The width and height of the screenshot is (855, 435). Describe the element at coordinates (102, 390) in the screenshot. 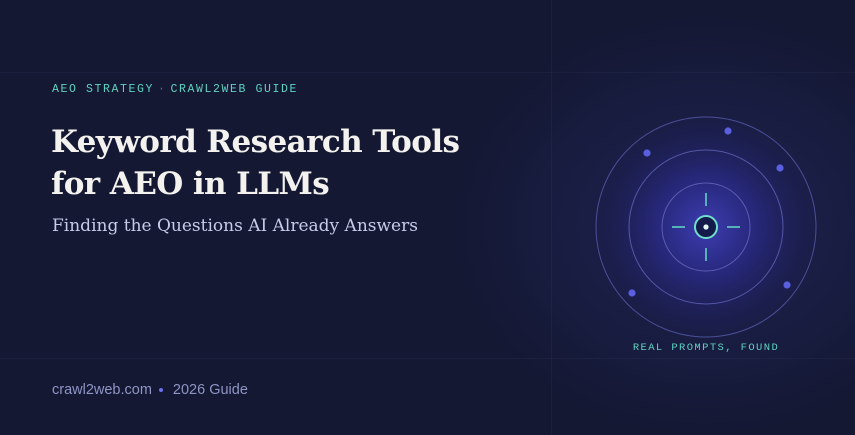

I see `footer-site: crawl2web.com` at that location.